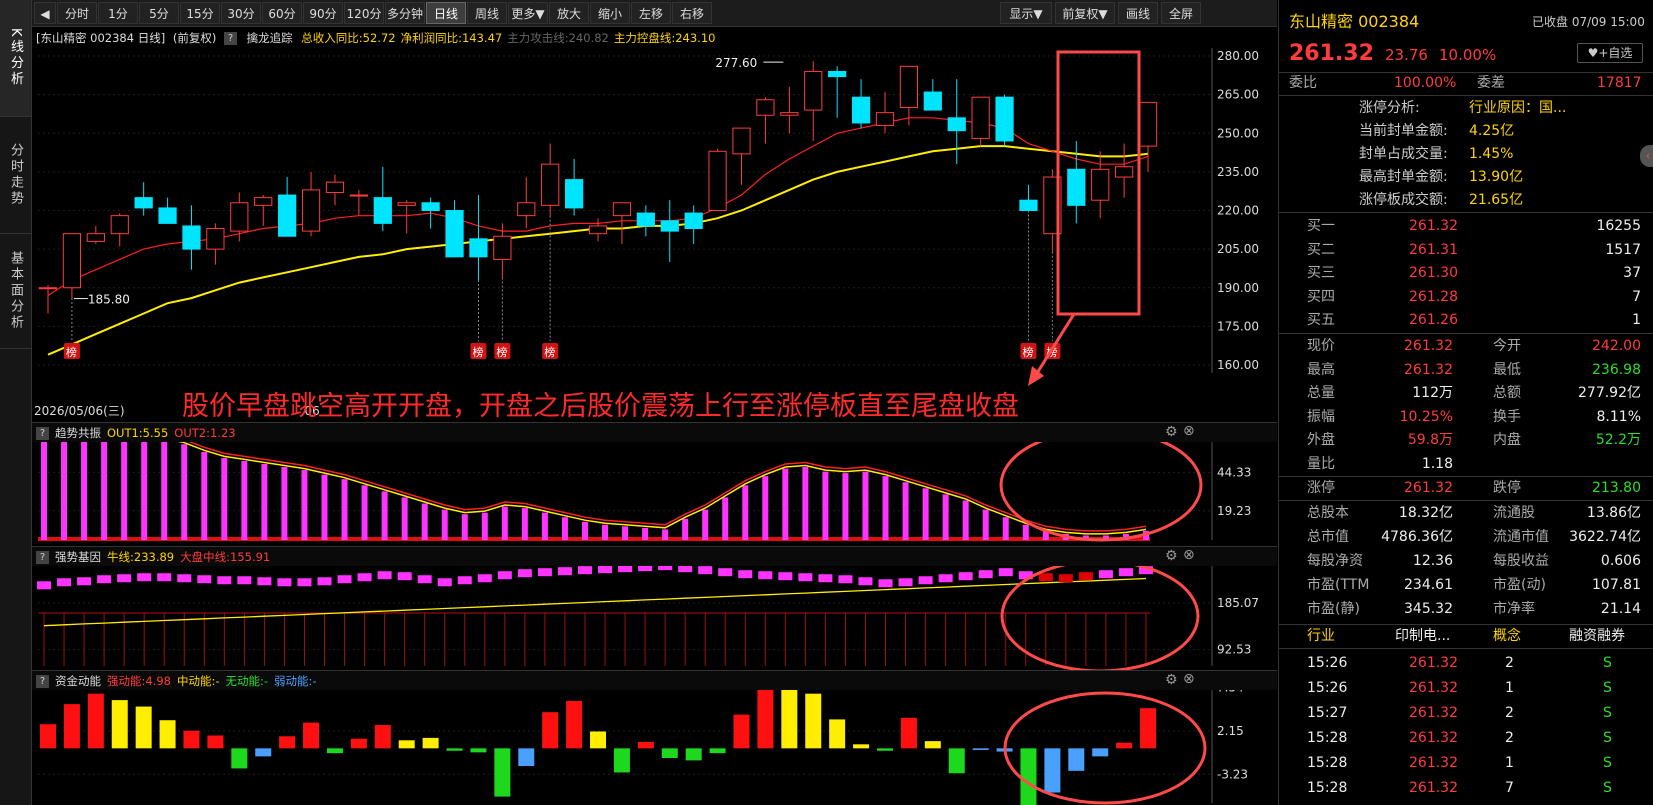 Image resolution: width=1653 pixels, height=805 pixels. Describe the element at coordinates (1616, 488) in the screenshot. I see `limit-value: 213.80` at that location.